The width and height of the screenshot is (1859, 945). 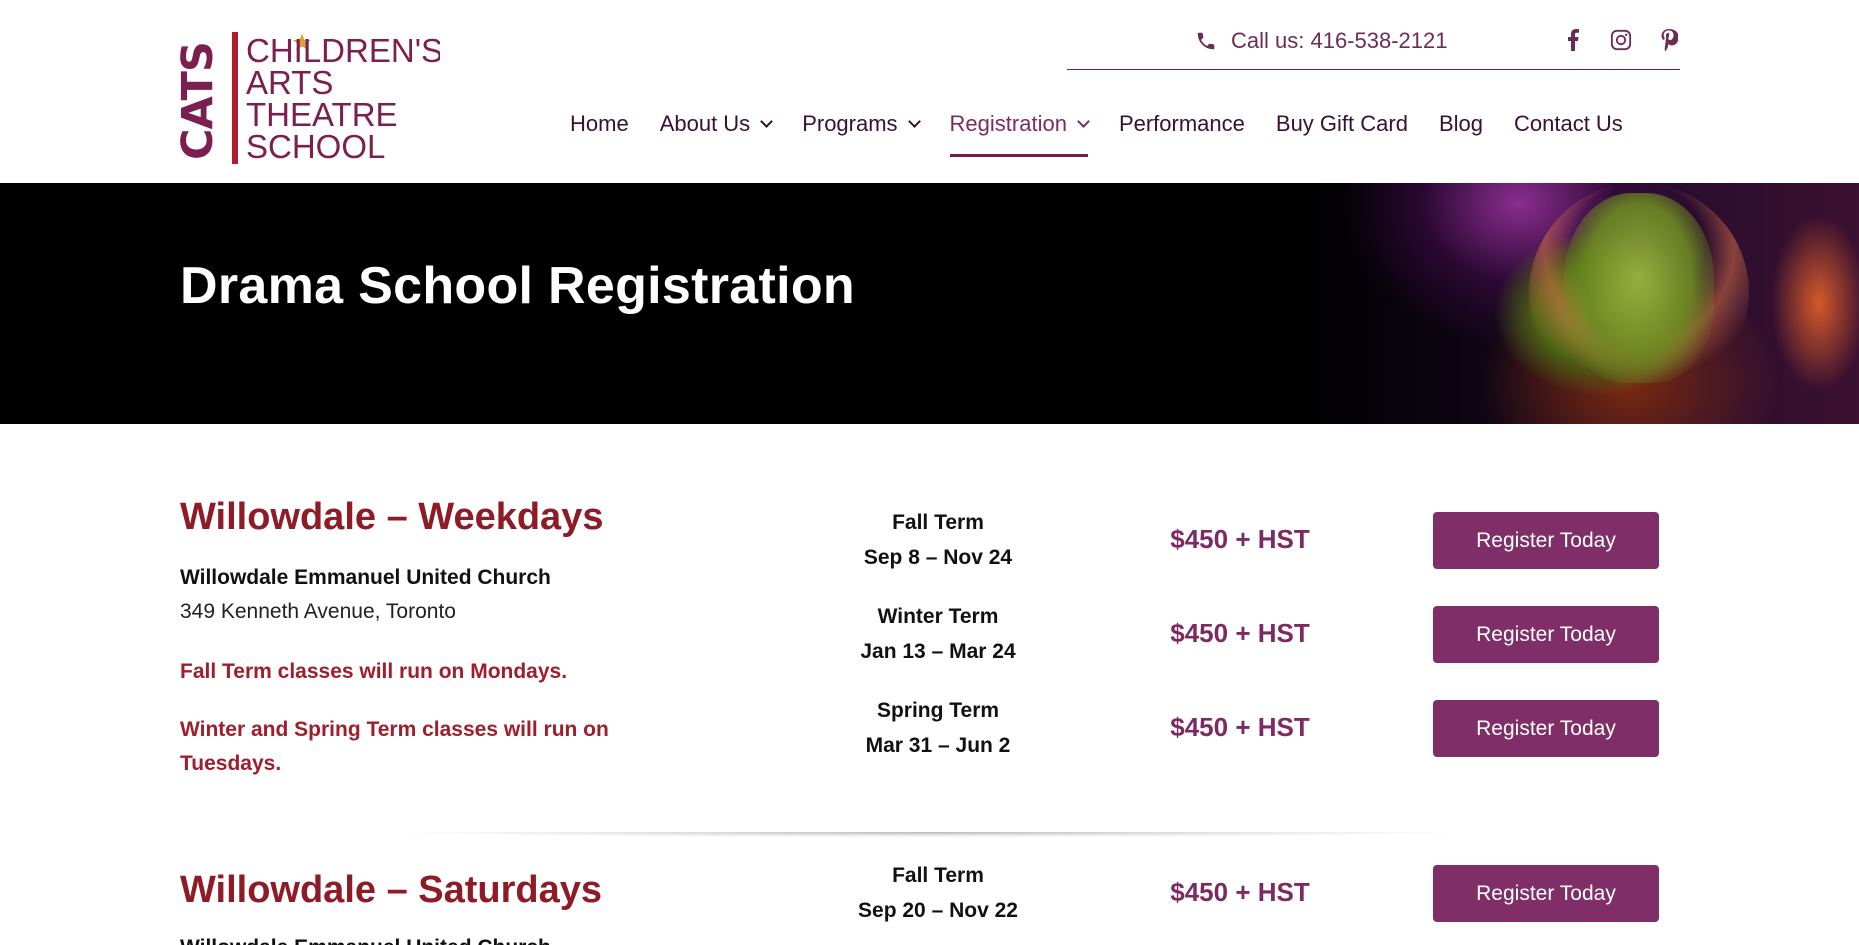 I want to click on facebook-icon, so click(x=1573, y=40).